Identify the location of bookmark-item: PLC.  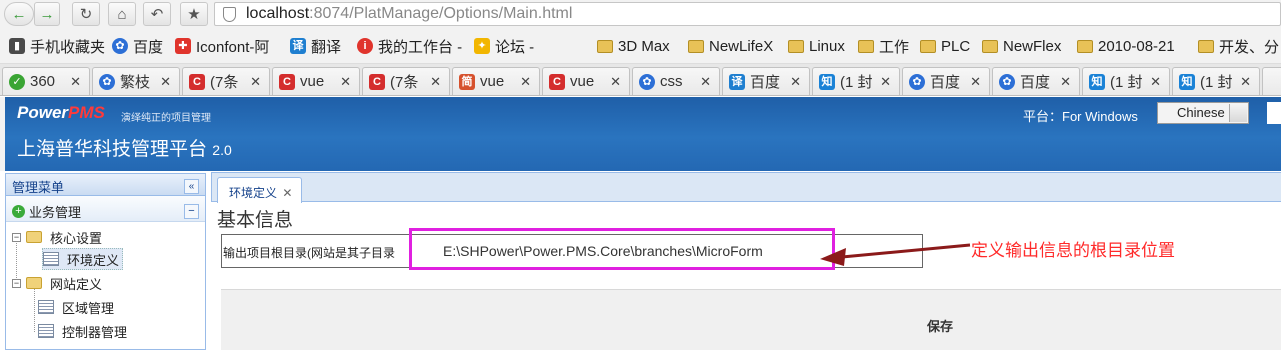
(945, 46).